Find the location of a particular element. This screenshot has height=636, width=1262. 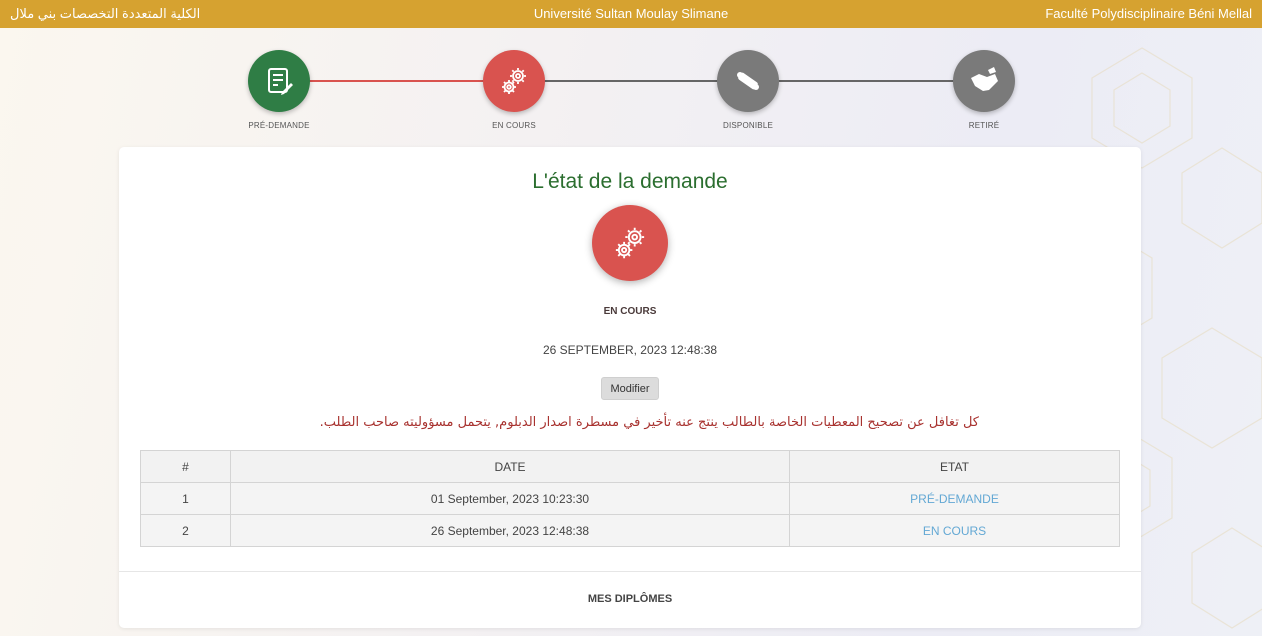

row-number: 2 is located at coordinates (185, 530).